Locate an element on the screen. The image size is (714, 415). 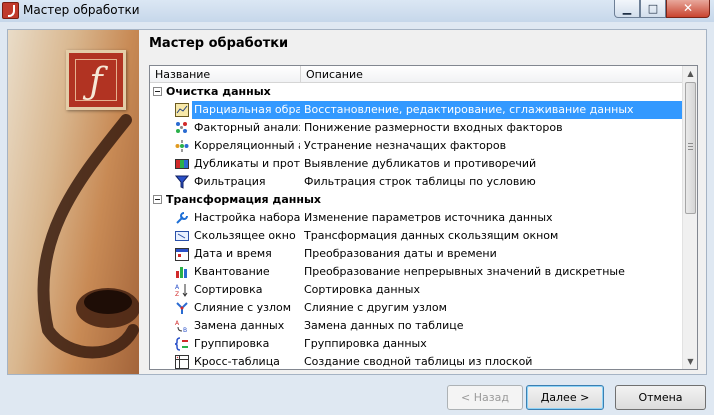
item-name: Дата и время is located at coordinates (233, 253).